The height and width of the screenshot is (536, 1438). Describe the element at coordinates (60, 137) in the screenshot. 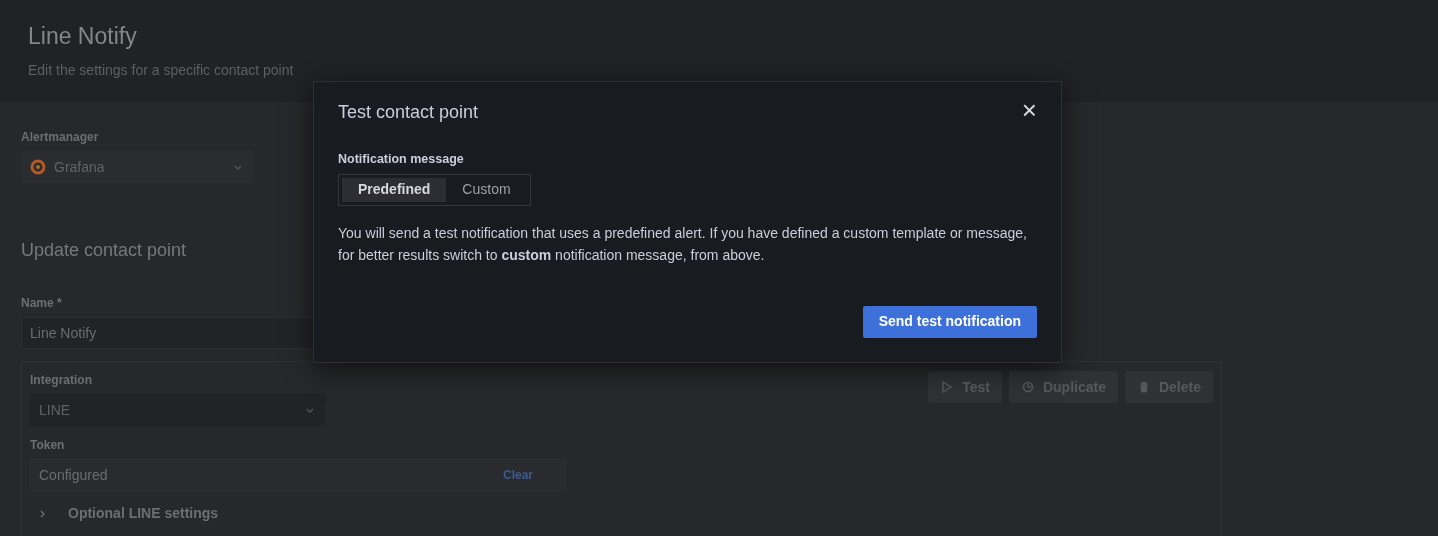

I see `field-label: Alertmanager` at that location.